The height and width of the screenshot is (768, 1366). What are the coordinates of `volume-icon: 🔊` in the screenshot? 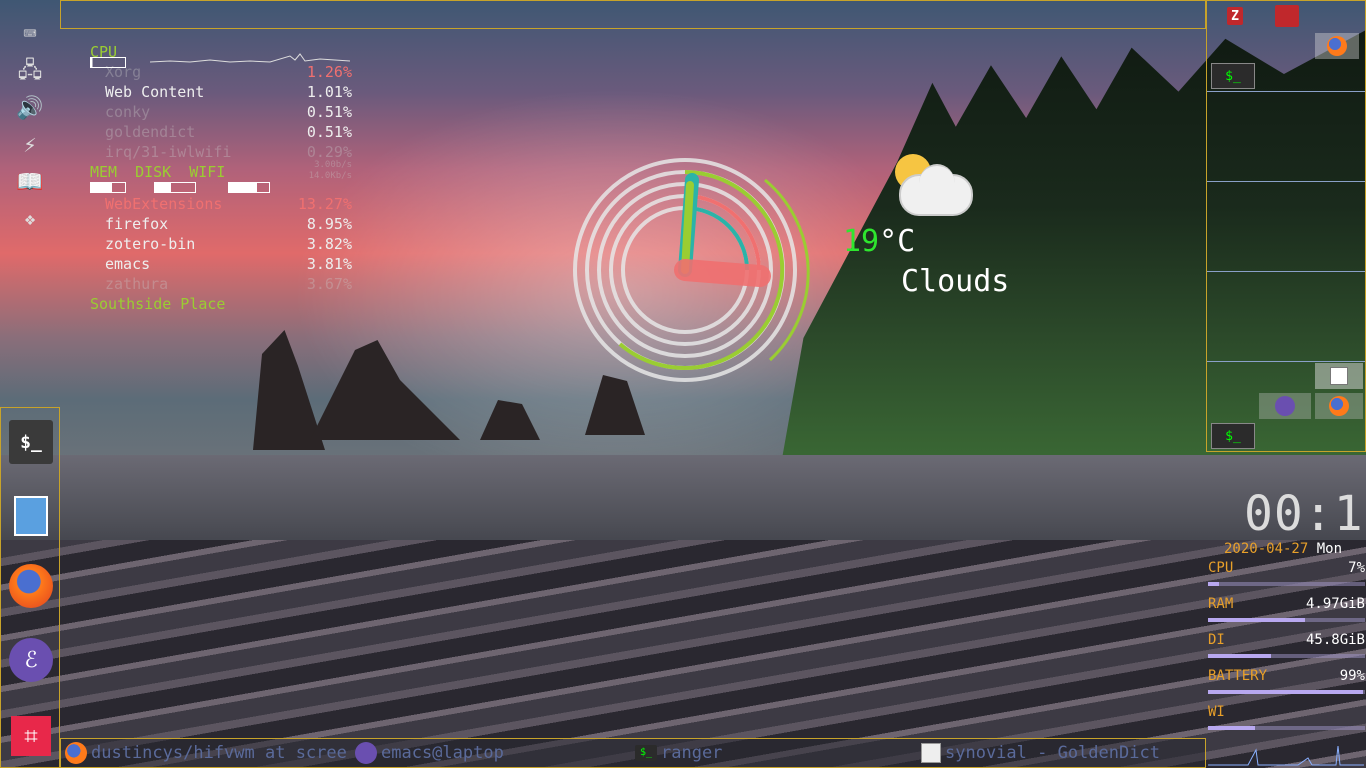 It's located at (30, 108).